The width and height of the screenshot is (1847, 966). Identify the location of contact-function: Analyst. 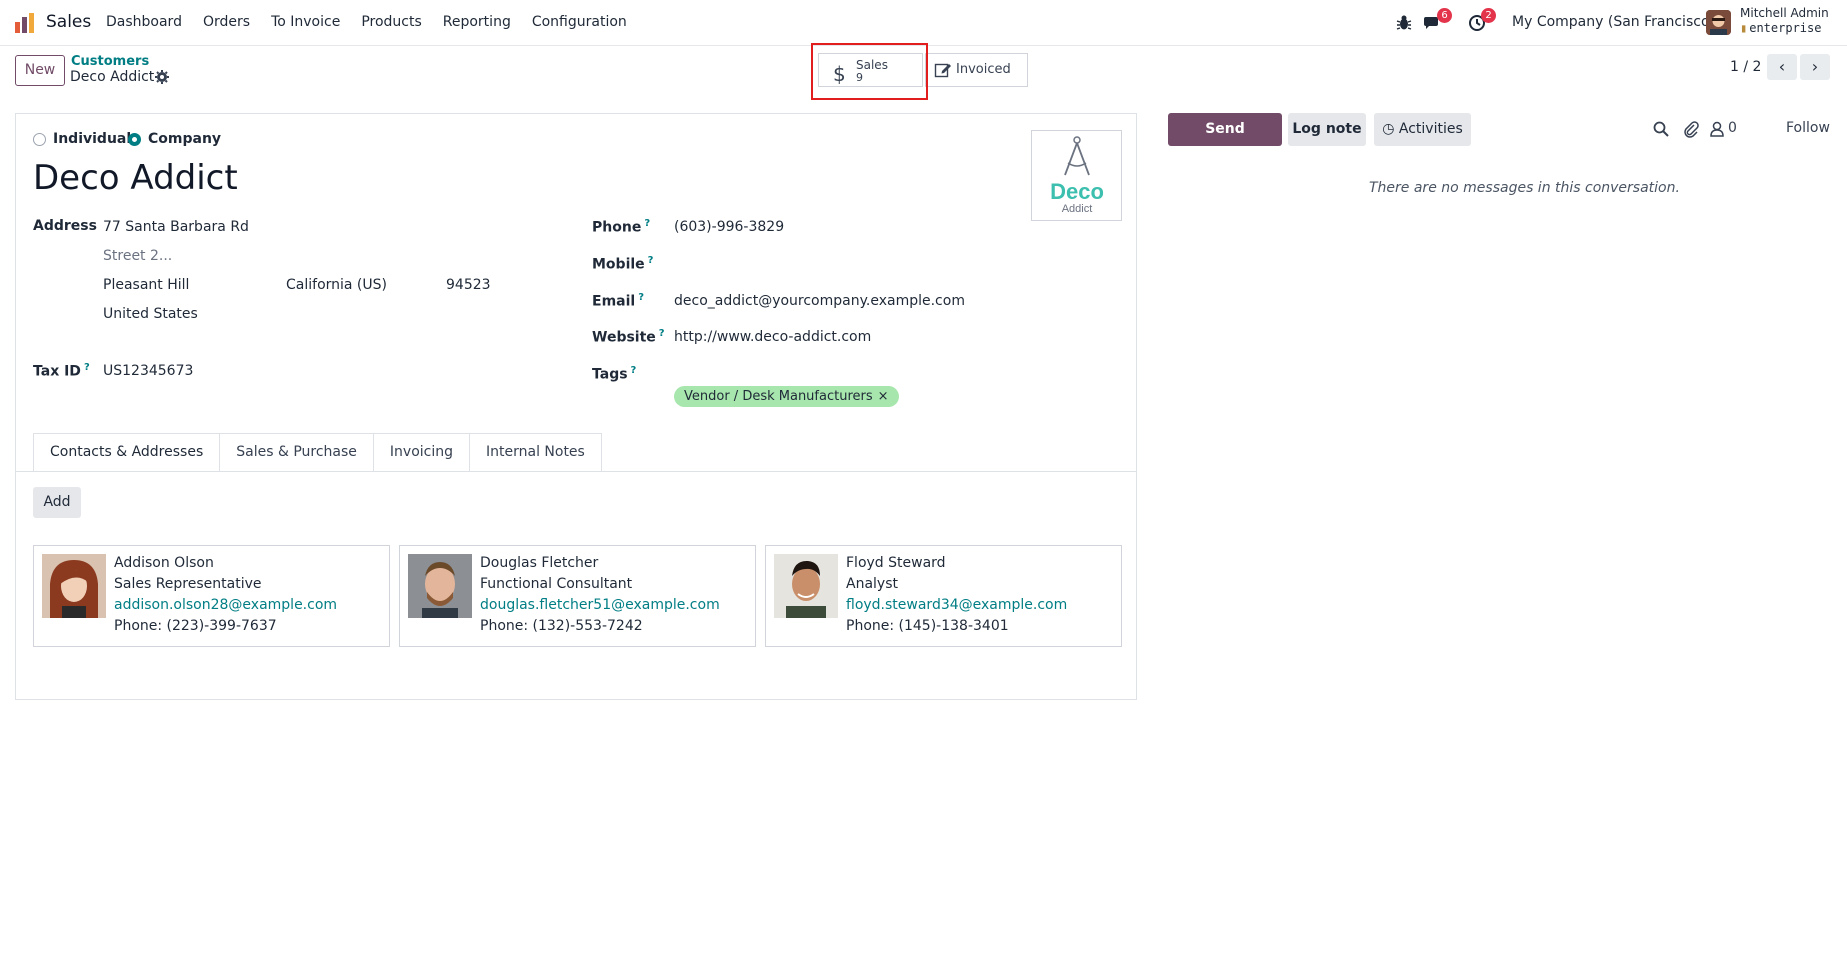
(872, 584).